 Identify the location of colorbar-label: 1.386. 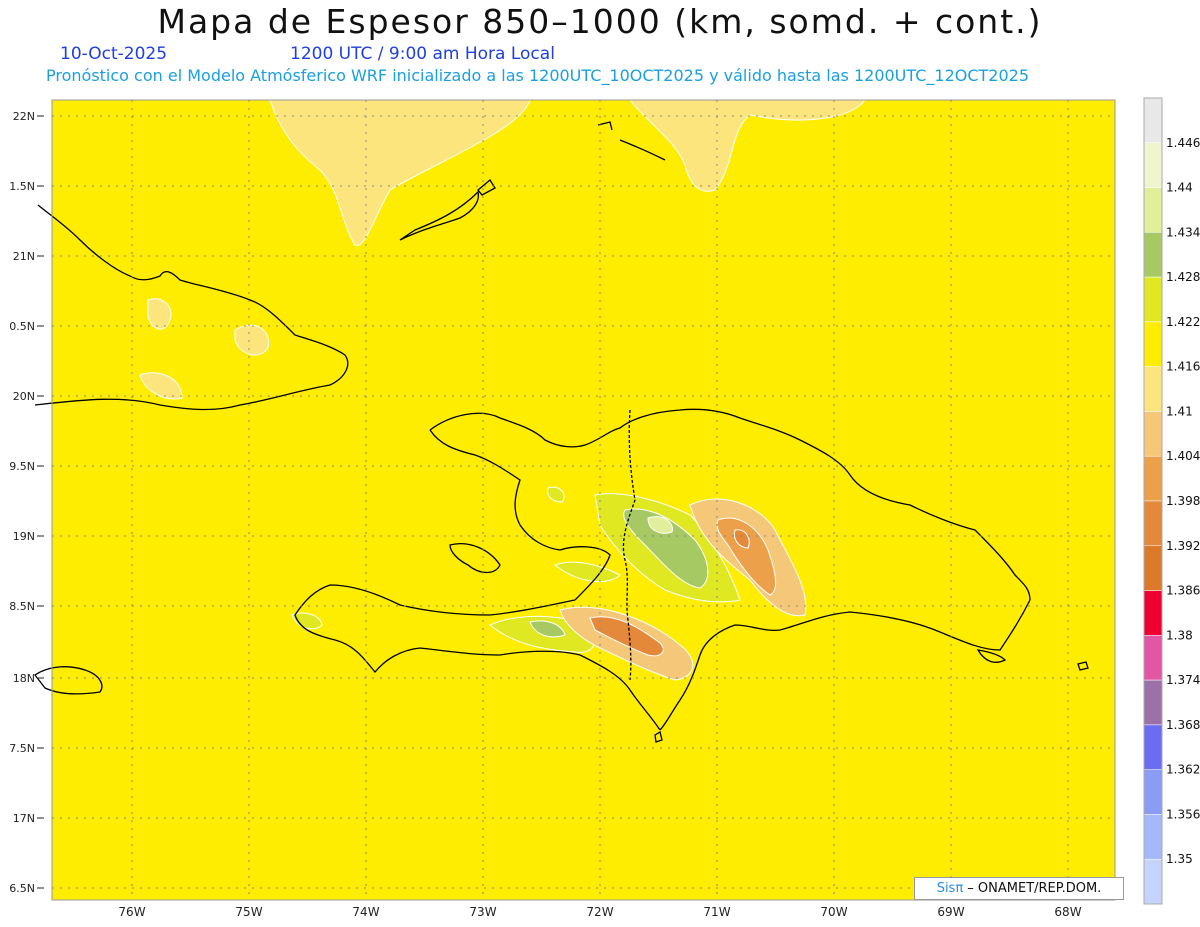
(1183, 591).